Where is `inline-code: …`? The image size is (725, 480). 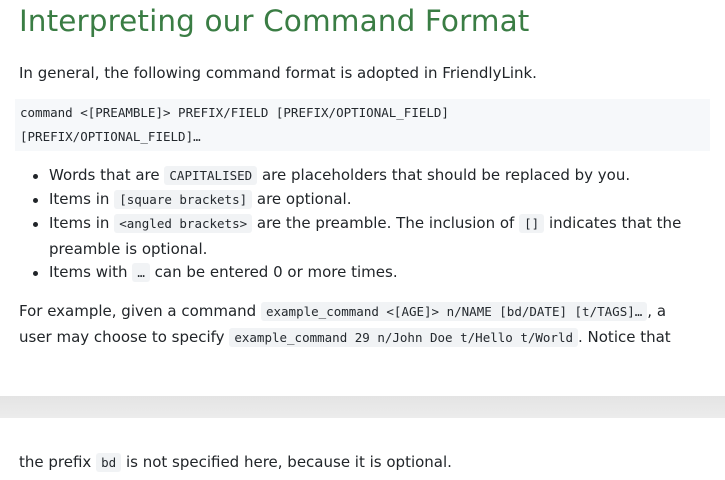 inline-code: … is located at coordinates (141, 272).